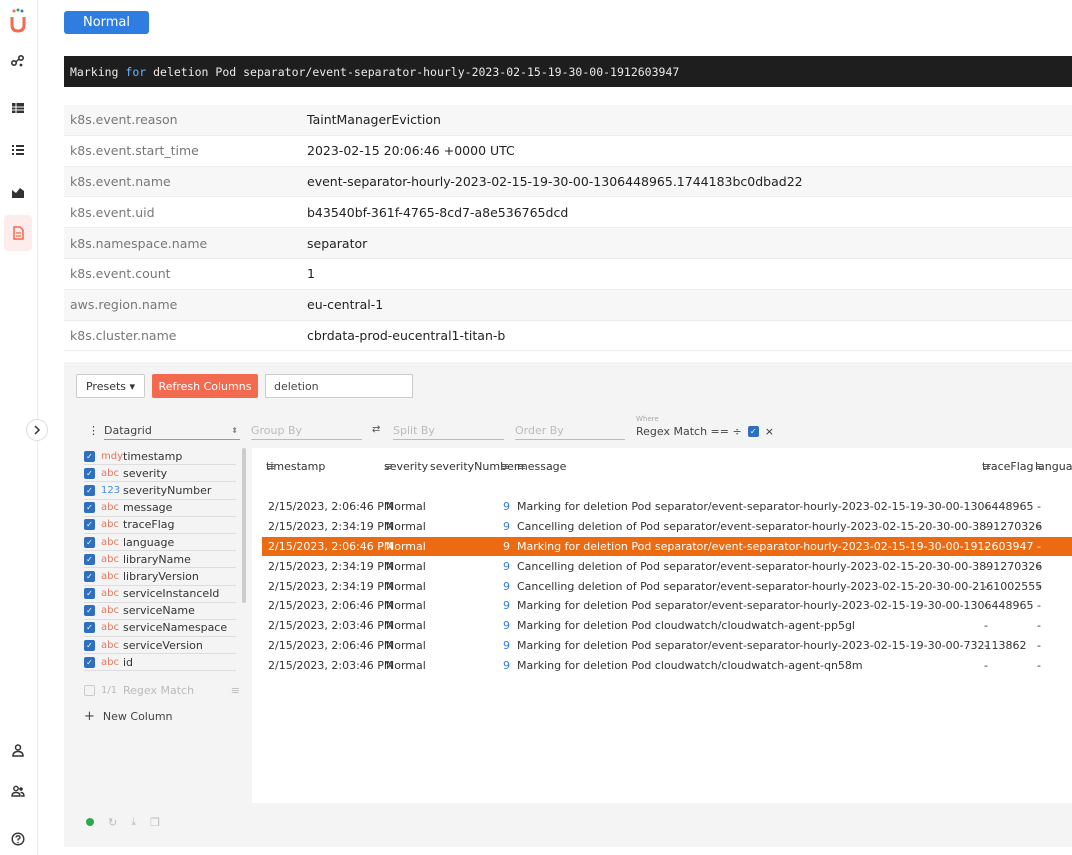 The image size is (1072, 855). I want to click on column-item: ✓ mdy timestamp, so click(160, 457).